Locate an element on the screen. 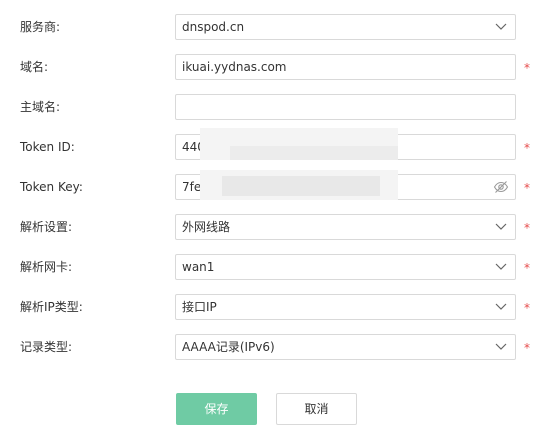  provider-select: dnspod.cn is located at coordinates (345, 27).